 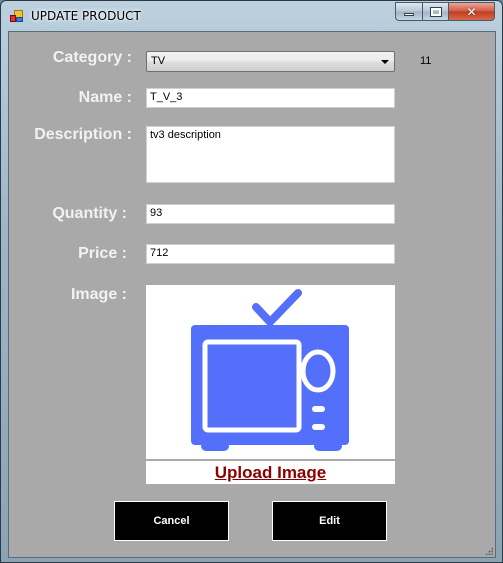 I want to click on price-input: 712, so click(x=270, y=254).